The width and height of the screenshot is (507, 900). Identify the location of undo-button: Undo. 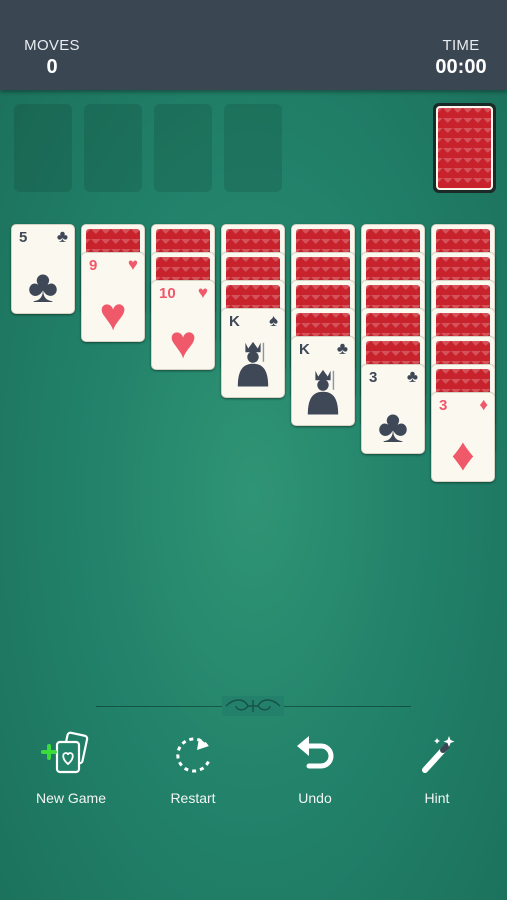
(315, 768).